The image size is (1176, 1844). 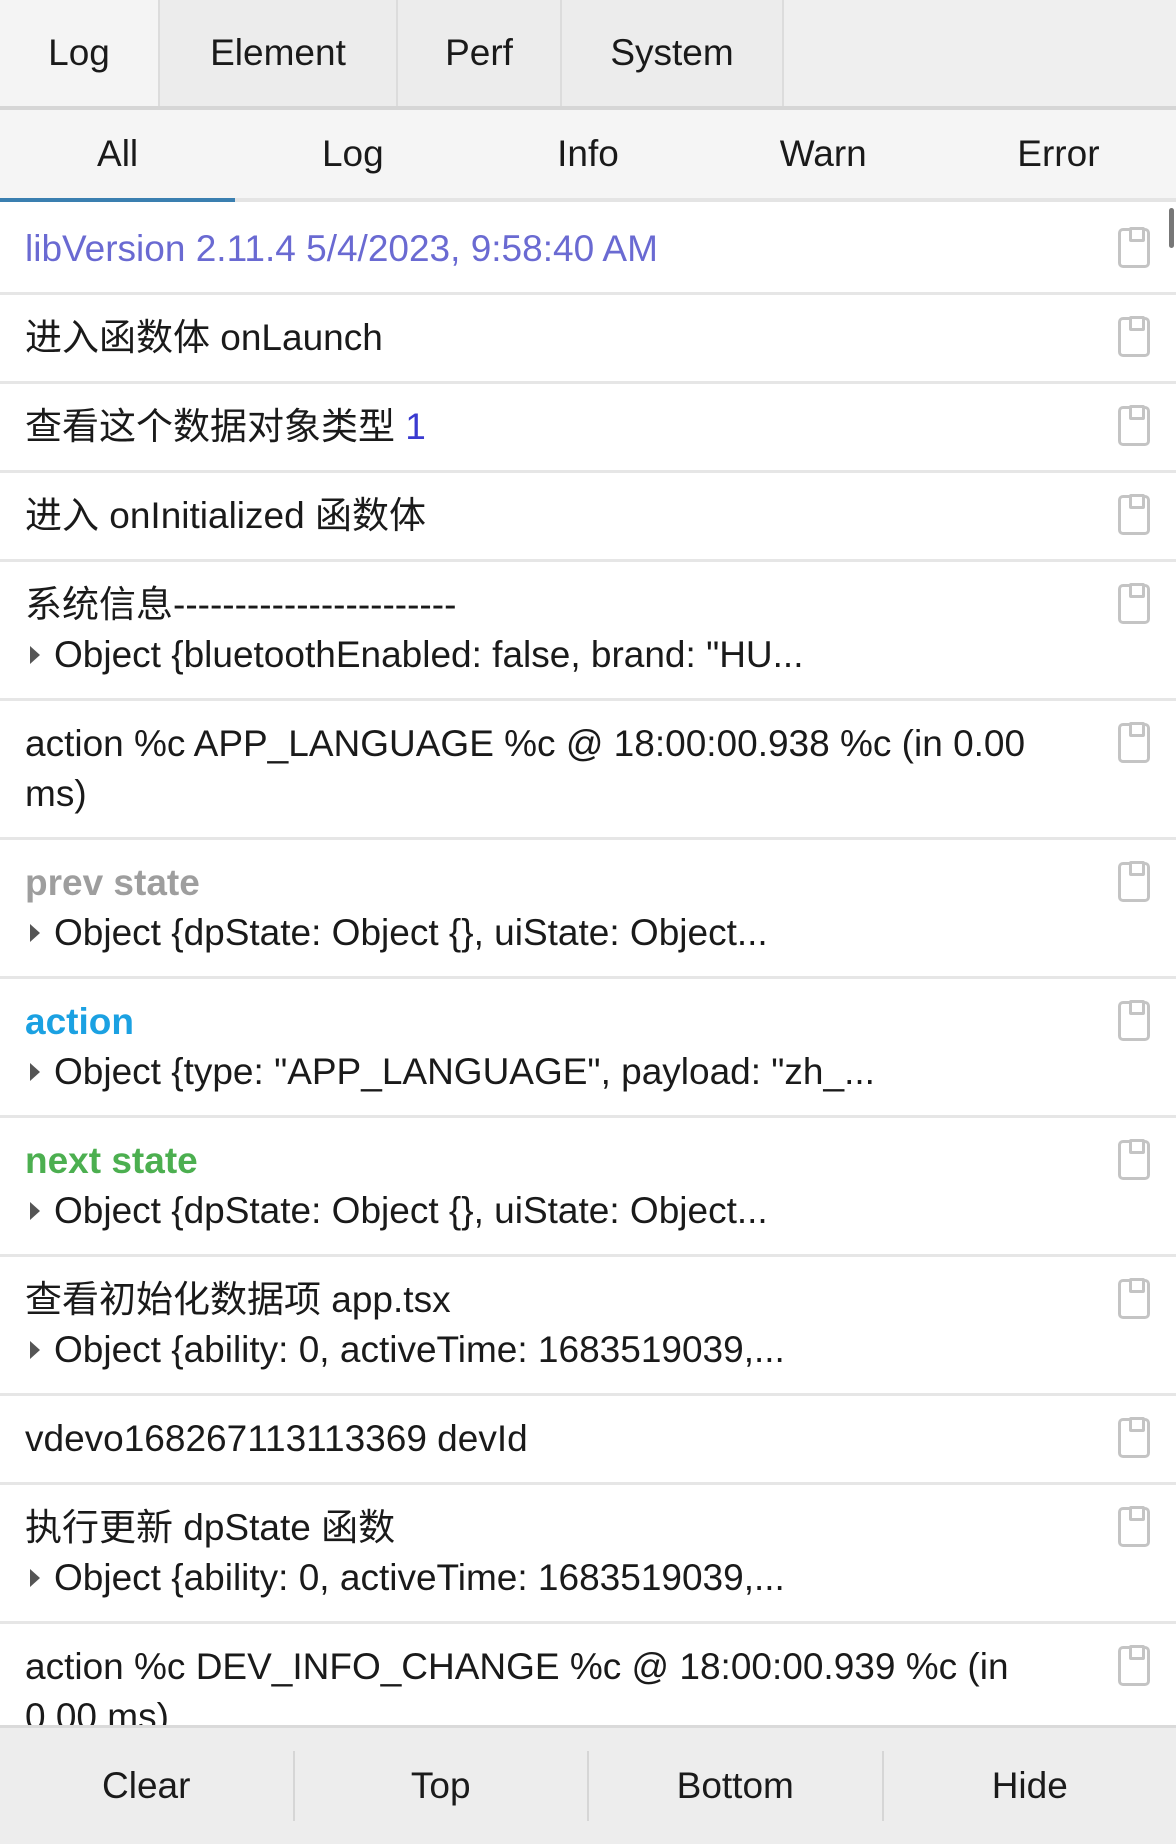 What do you see at coordinates (210, 1527) in the screenshot?
I see `log-text: 执行更新 dpState 函数` at bounding box center [210, 1527].